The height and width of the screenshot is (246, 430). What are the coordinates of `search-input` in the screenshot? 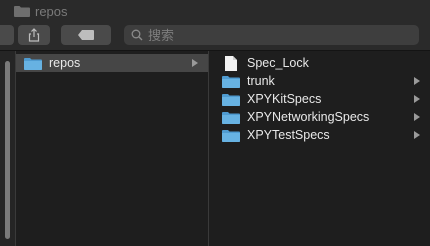 It's located at (268, 35).